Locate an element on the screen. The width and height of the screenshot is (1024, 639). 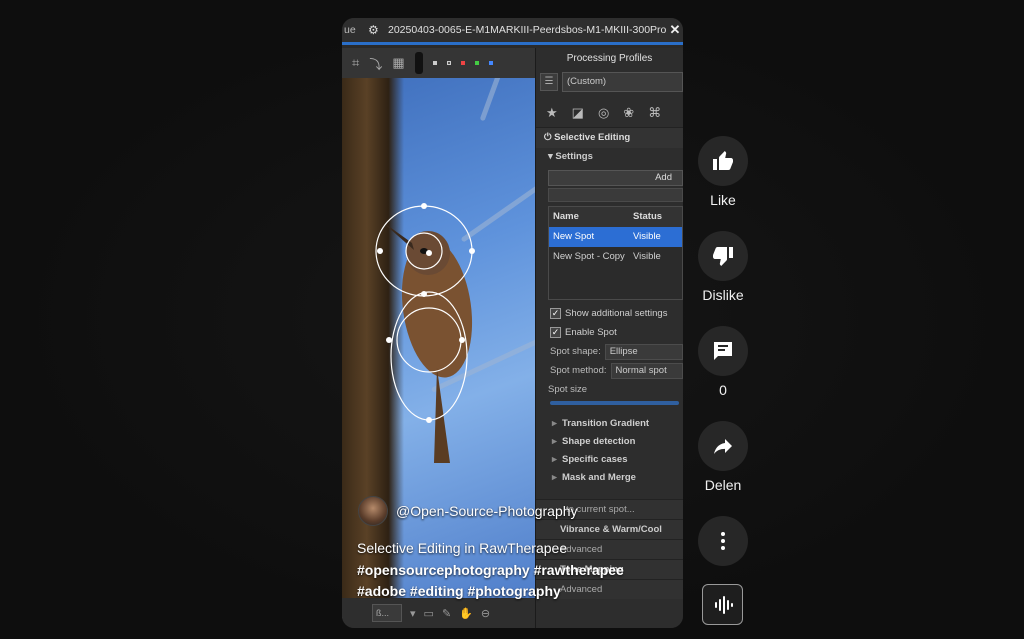
show-additional-checkbox: ✓ Show additional settings is located at coordinates (609, 313).